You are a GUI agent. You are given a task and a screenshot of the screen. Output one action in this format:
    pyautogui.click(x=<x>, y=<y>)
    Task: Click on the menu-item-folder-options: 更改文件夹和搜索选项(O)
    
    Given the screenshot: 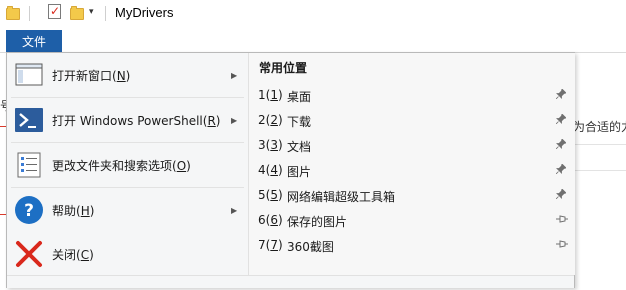 What is the action you would take?
    pyautogui.click(x=127, y=165)
    